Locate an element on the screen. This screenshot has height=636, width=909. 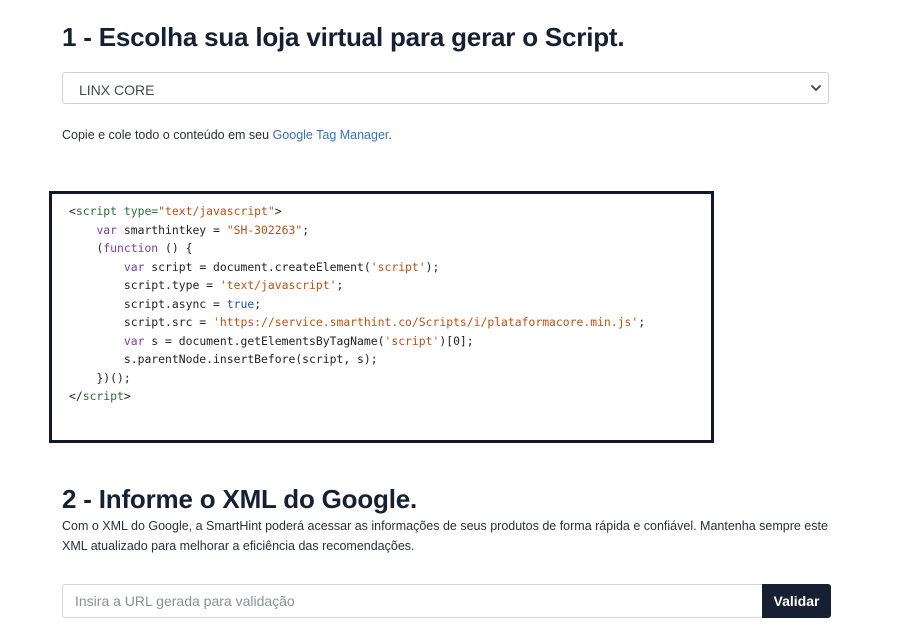
platform-select: LINX CORE is located at coordinates (445, 88).